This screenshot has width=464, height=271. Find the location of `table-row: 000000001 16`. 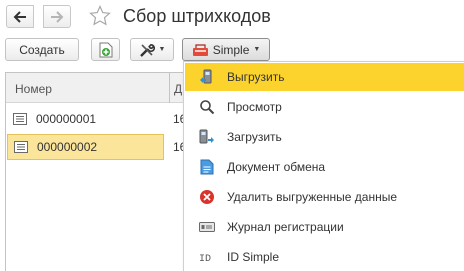

table-row: 000000001 16 is located at coordinates (96, 119).